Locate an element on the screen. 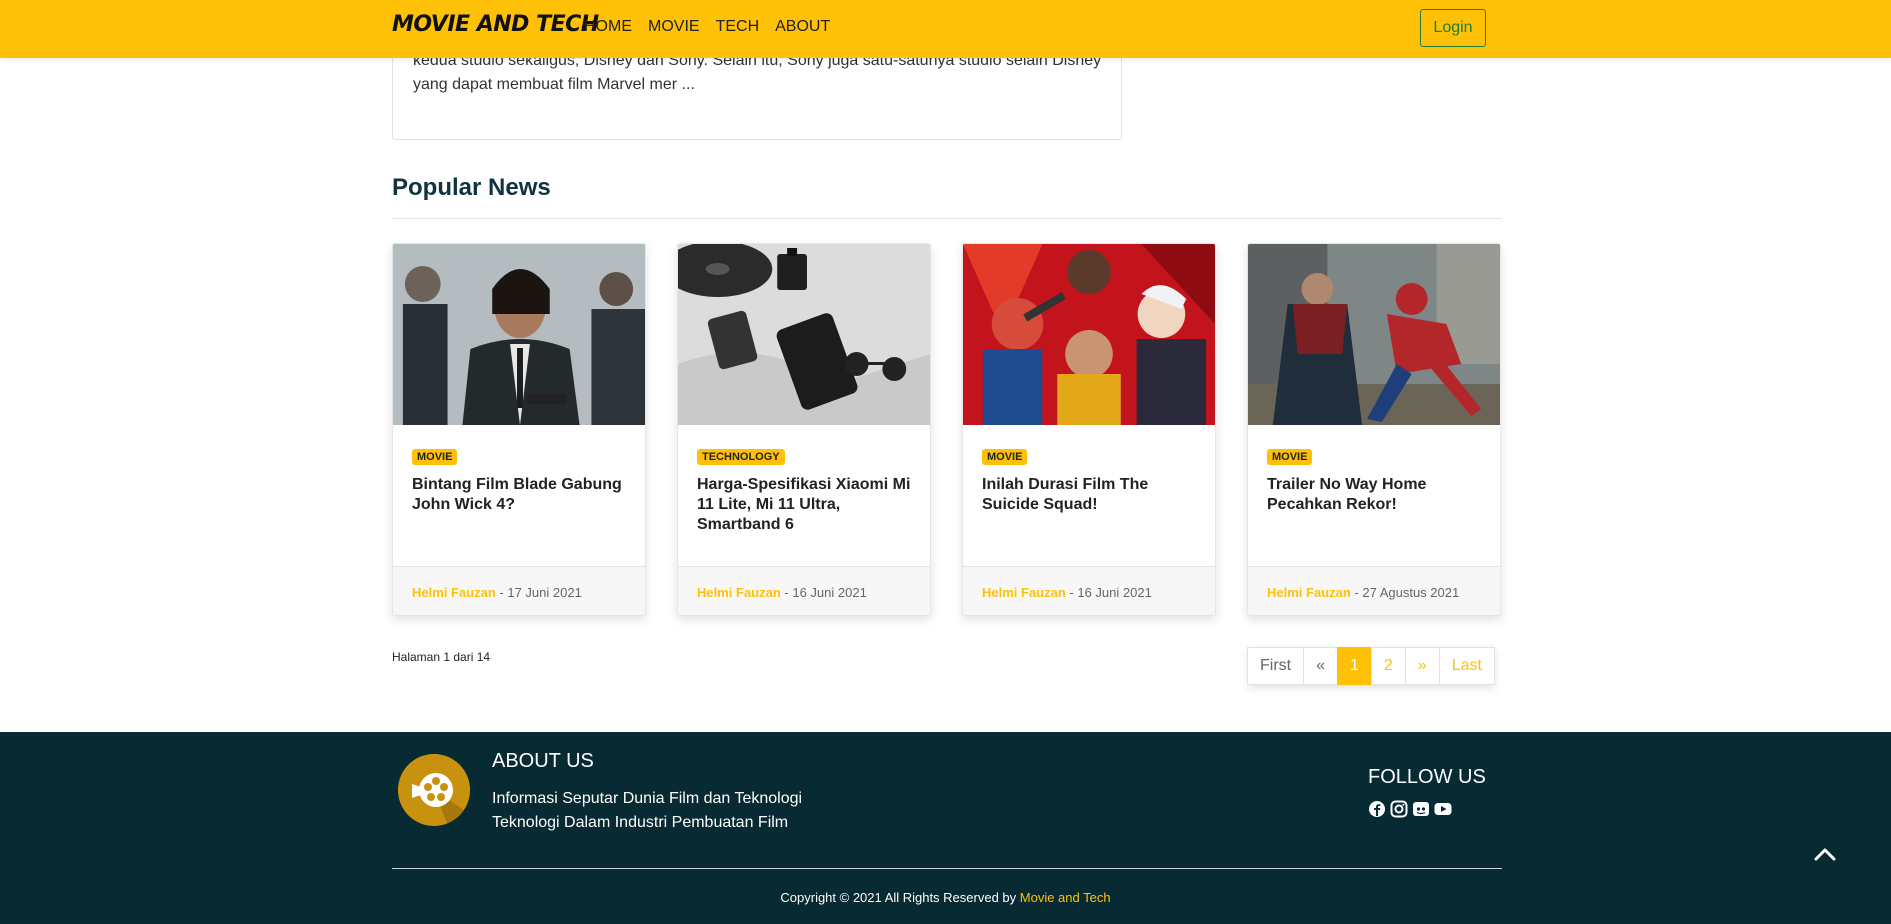  news-image-xiaomi is located at coordinates (804, 334).